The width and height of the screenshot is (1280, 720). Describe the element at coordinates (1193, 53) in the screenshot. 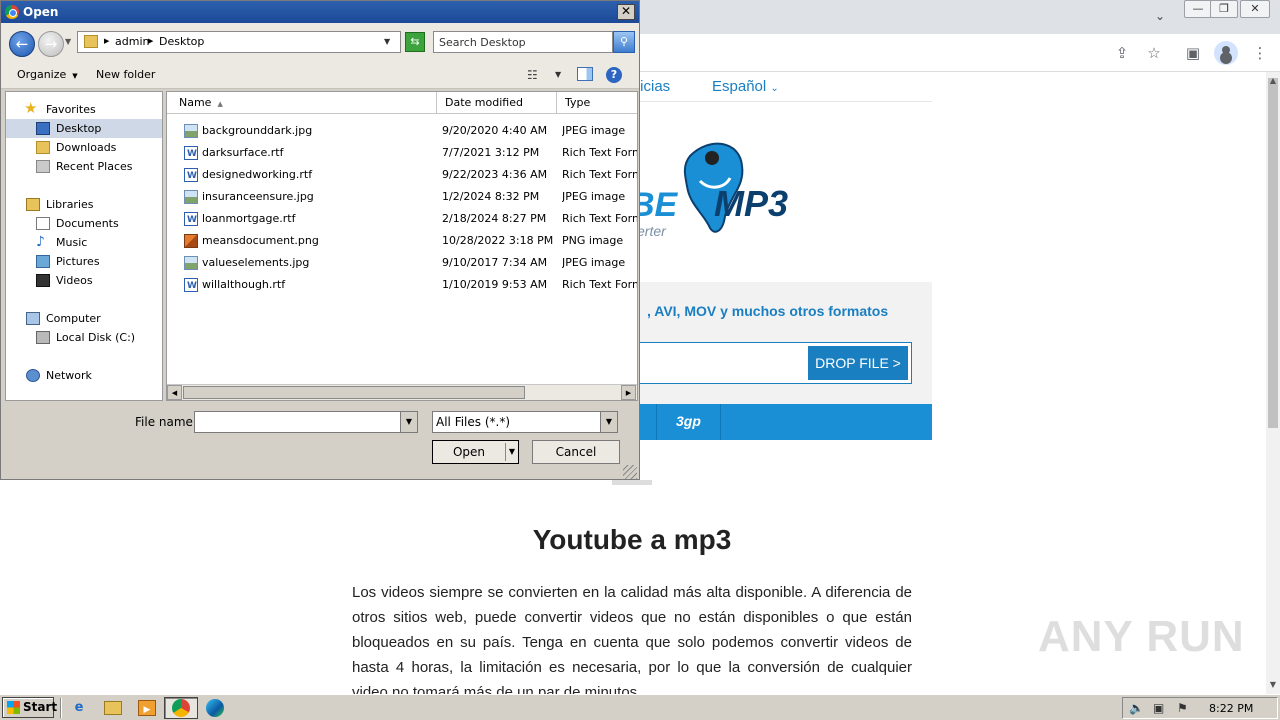

I see `side-panel-icon: ▣` at that location.